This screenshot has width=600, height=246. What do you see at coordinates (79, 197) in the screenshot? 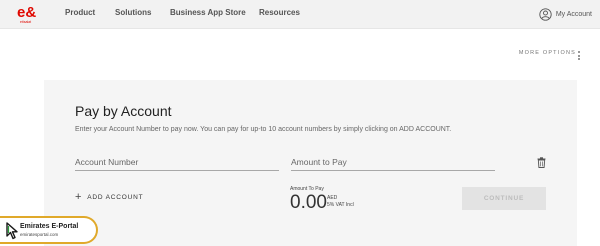
I see `plus-icon: +` at bounding box center [79, 197].